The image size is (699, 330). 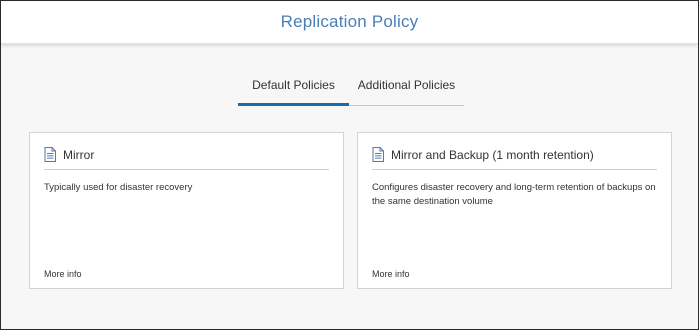 I want to click on policy-tabs: Default Policies Additional Policies, so click(x=351, y=88).